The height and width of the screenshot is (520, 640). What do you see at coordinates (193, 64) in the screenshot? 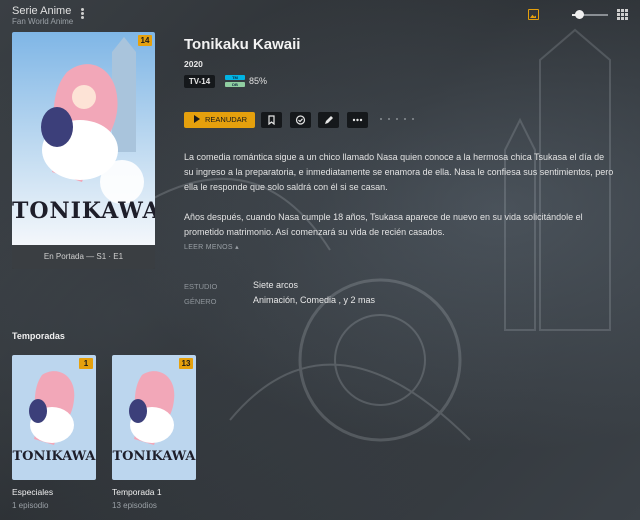
I see `show-year: 2020` at bounding box center [193, 64].